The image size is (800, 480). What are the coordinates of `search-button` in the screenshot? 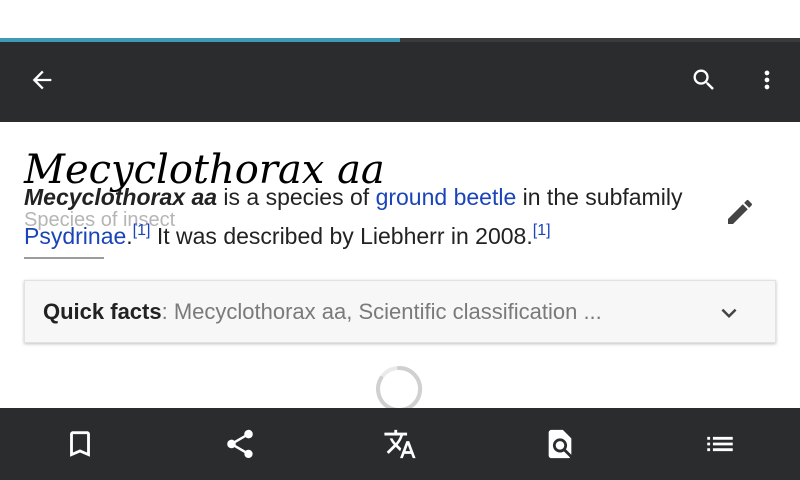 It's located at (704, 80).